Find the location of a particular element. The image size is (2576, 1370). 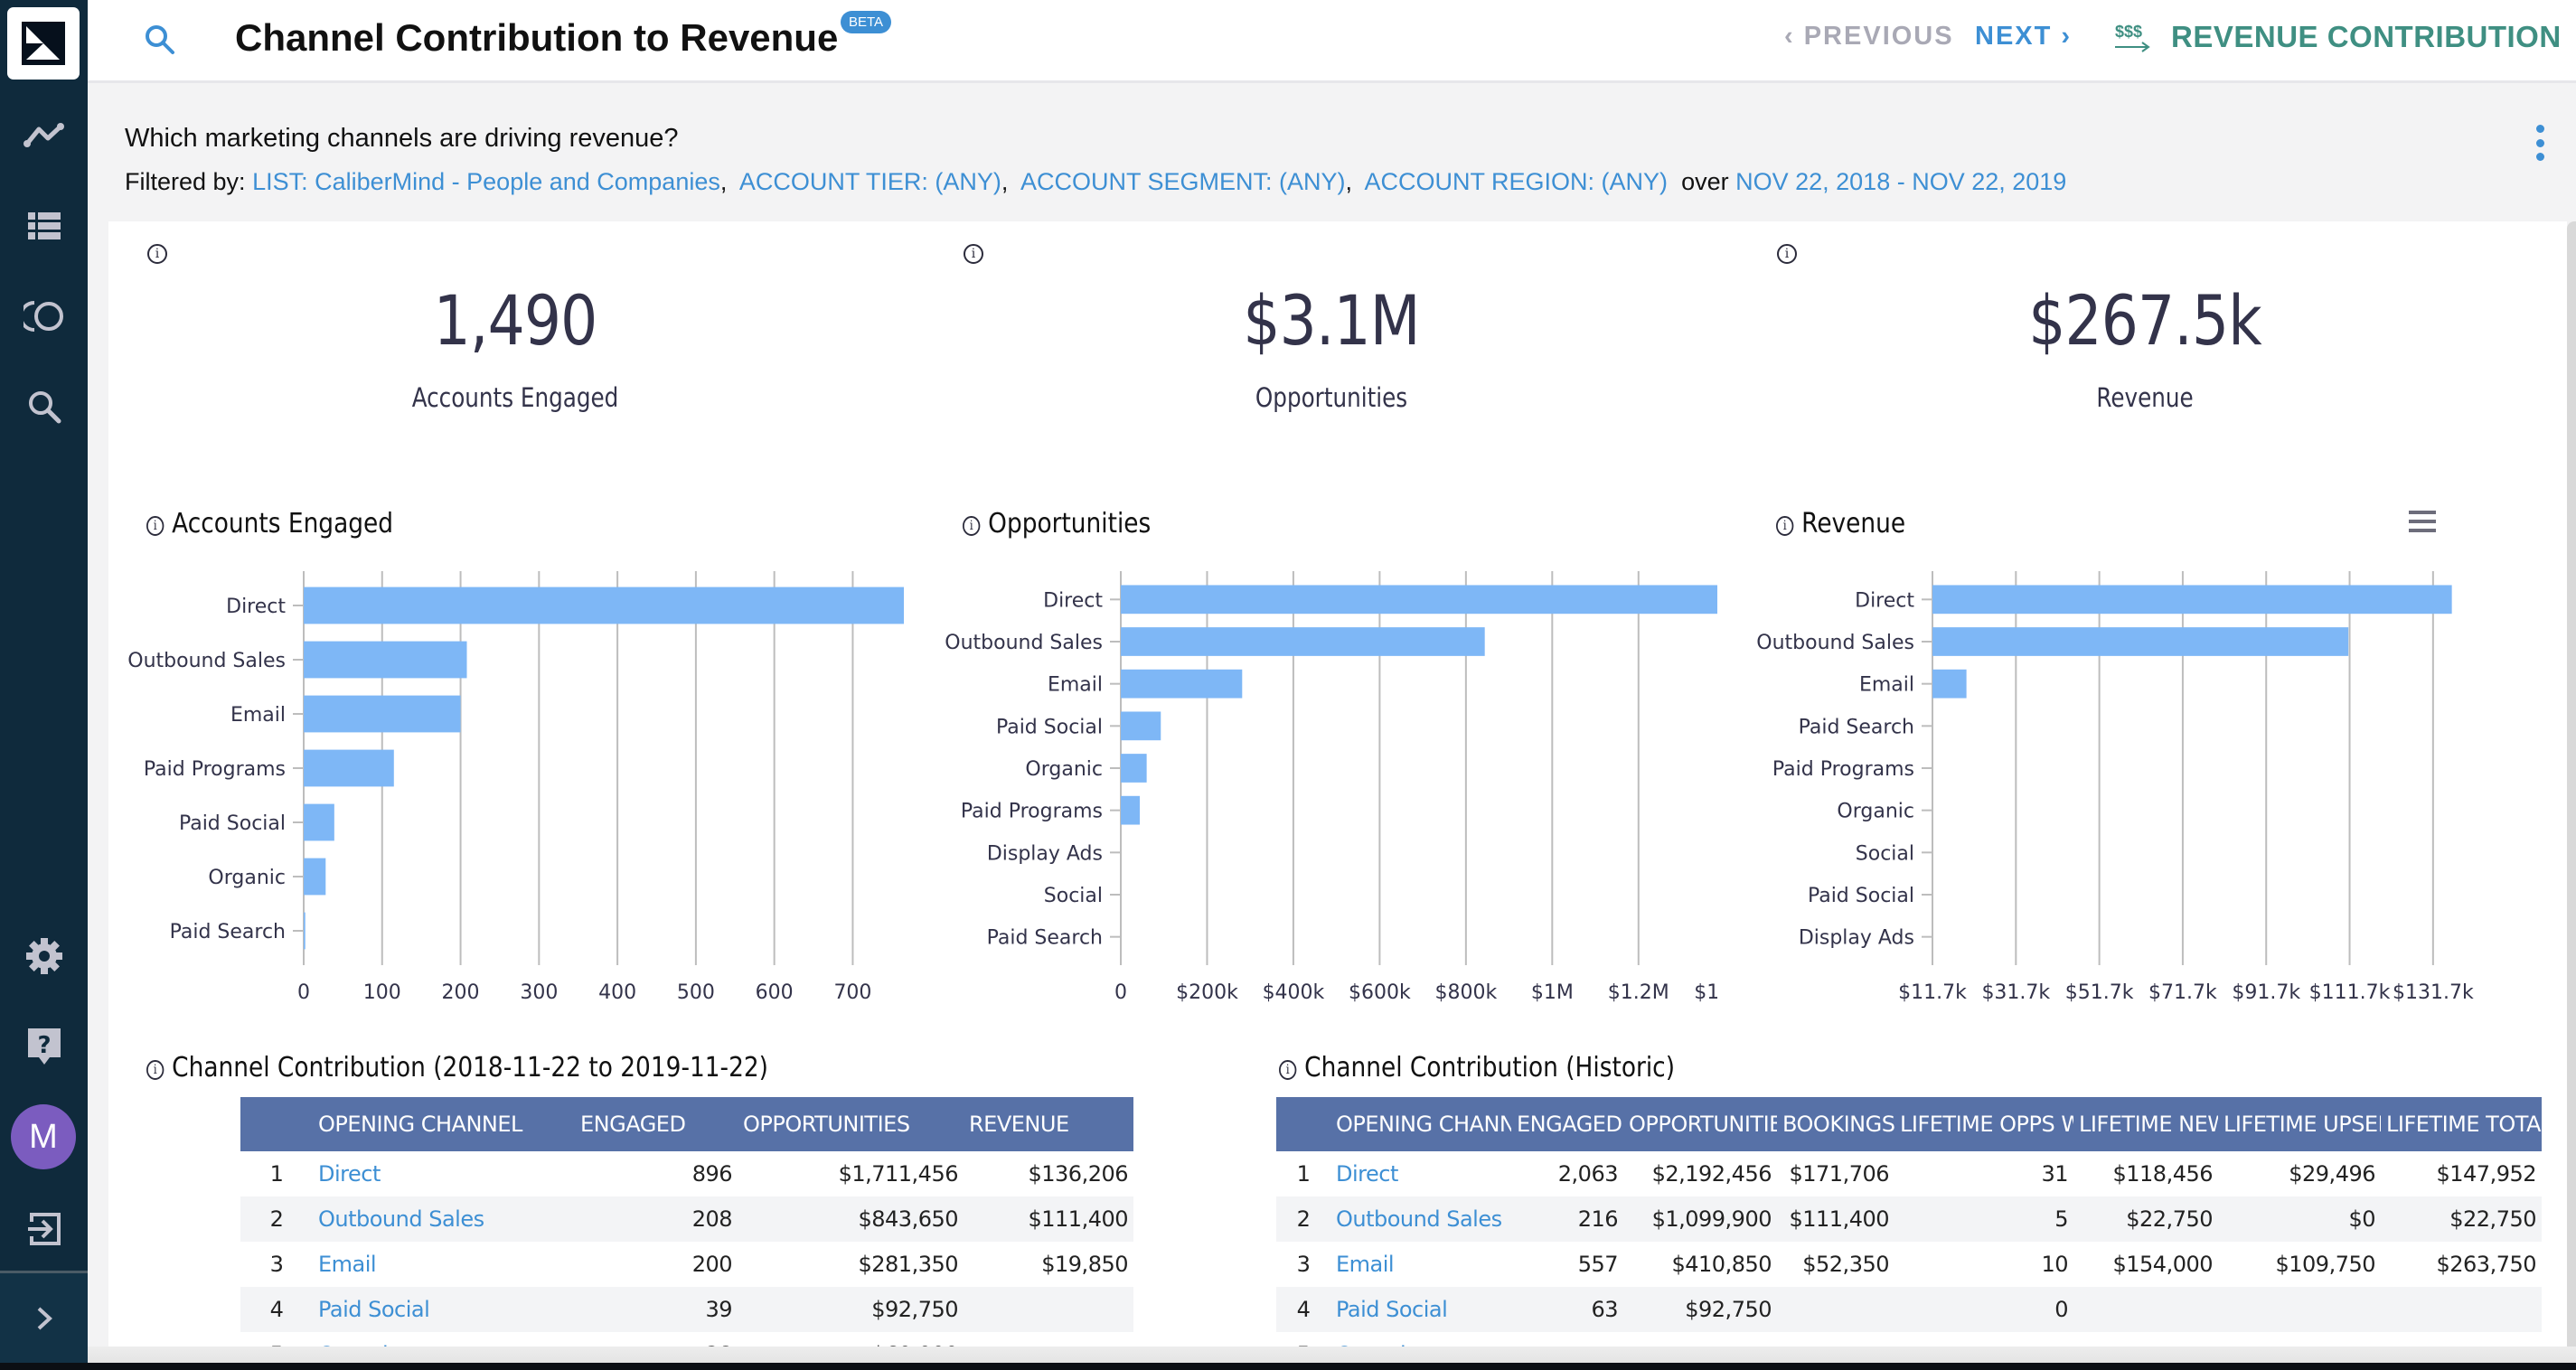

sidebar-item-lists is located at coordinates (44, 226).